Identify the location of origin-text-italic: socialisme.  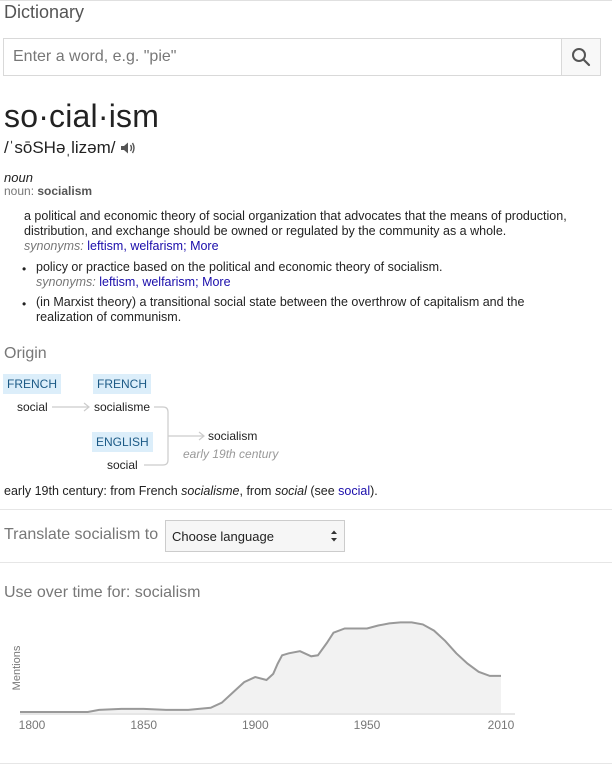
(210, 491).